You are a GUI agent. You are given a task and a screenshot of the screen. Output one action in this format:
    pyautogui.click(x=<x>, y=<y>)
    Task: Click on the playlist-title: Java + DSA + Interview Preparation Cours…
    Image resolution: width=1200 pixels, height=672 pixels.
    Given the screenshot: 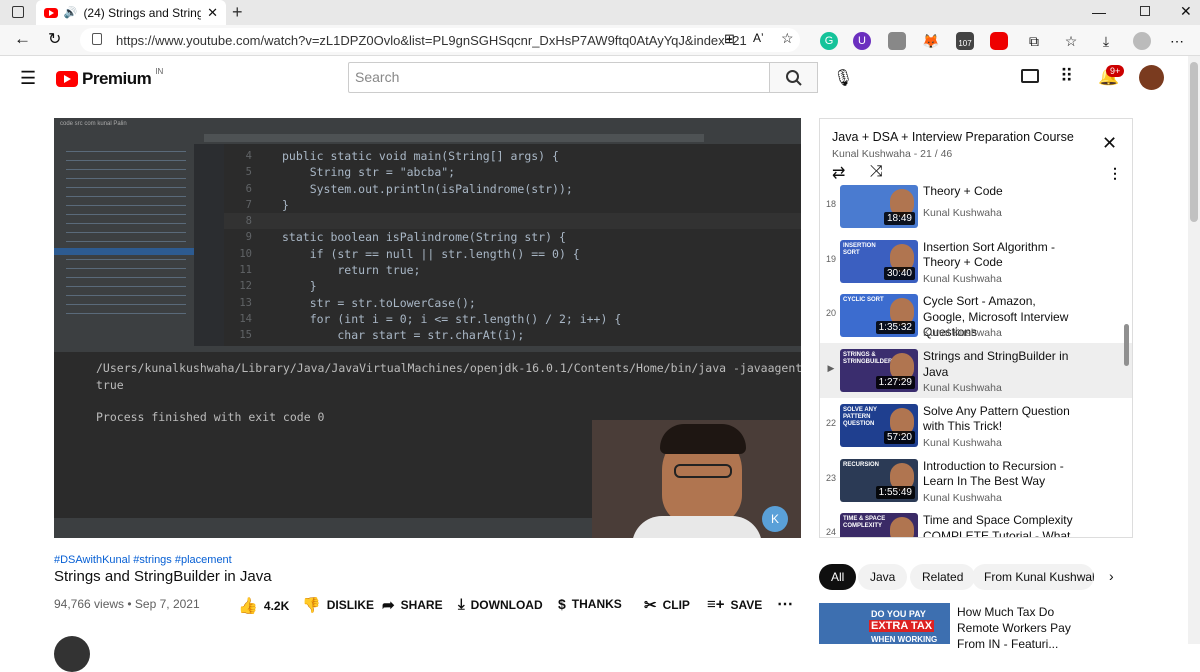 What is the action you would take?
    pyautogui.click(x=953, y=137)
    